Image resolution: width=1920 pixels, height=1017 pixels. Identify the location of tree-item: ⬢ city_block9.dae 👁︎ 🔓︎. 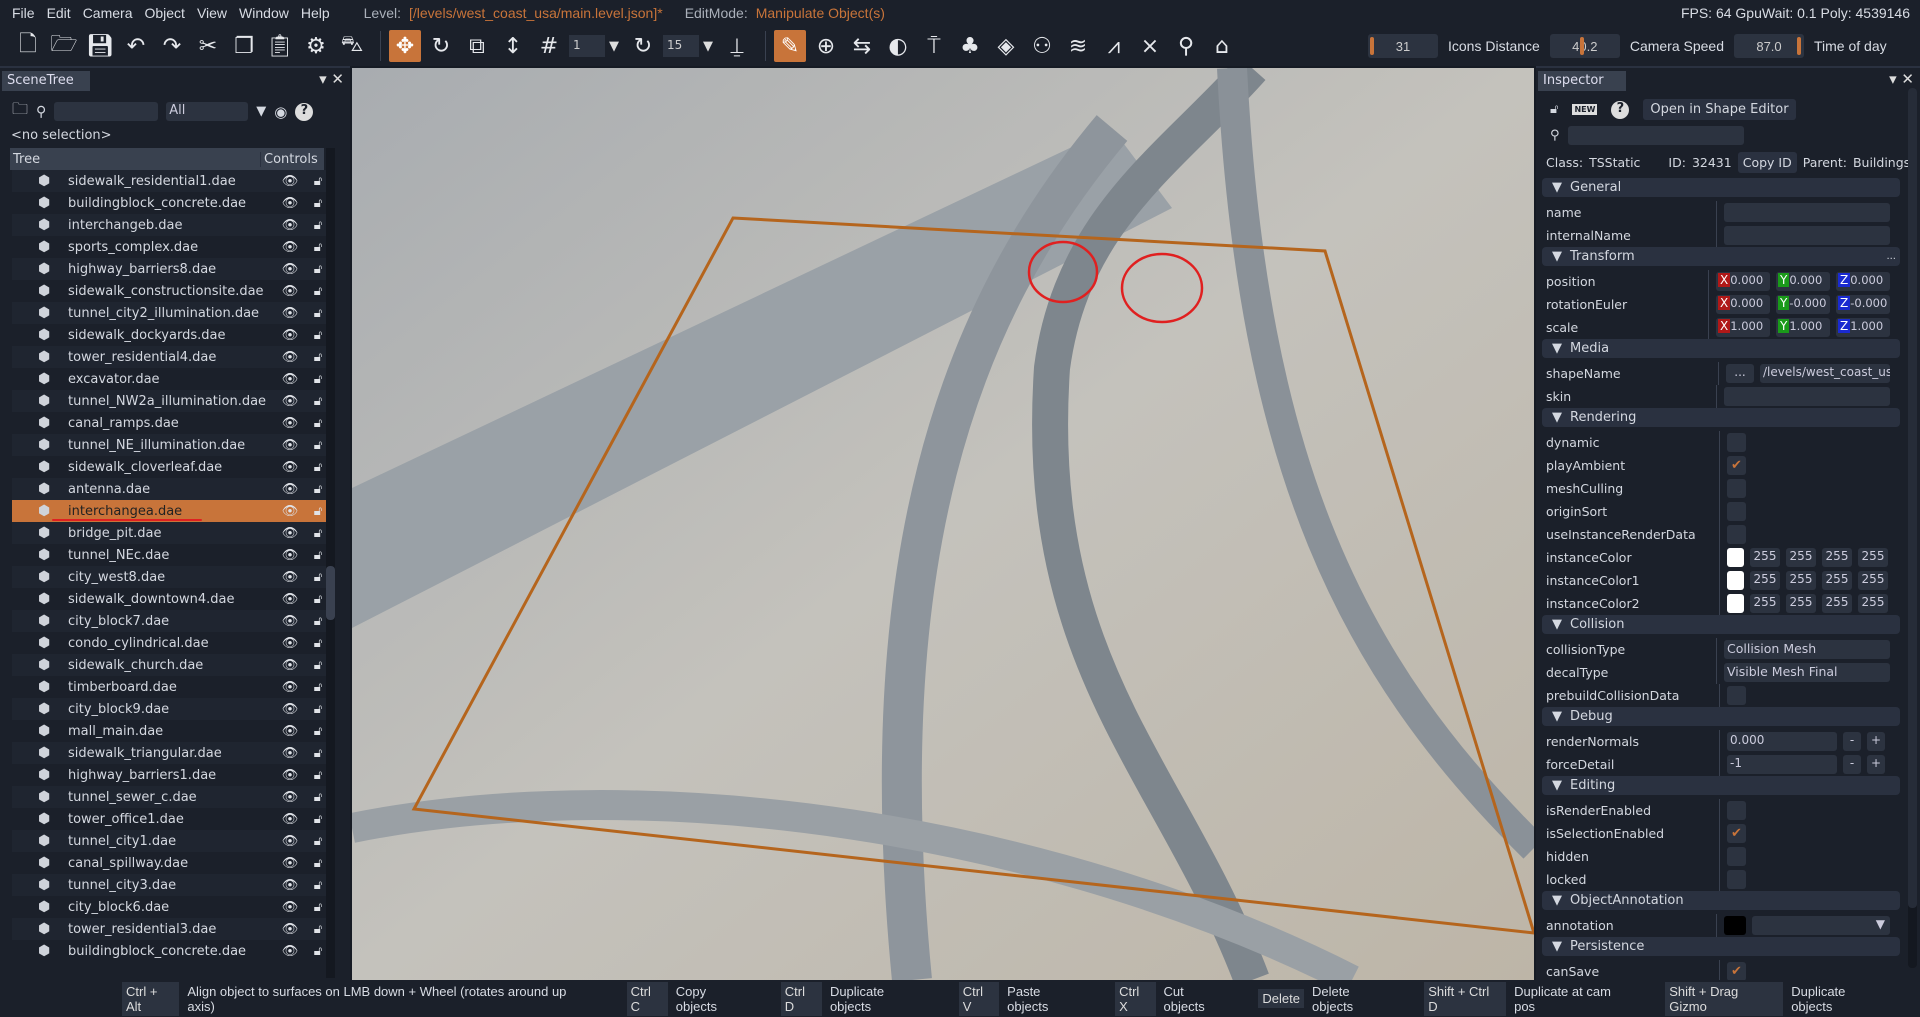
(172, 709).